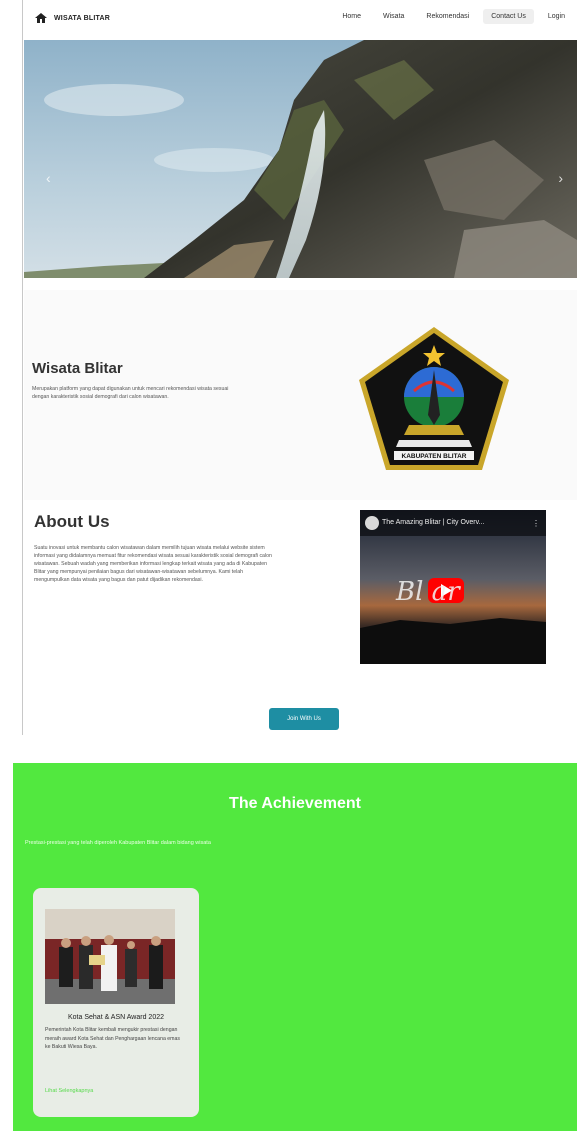  I want to click on nav-home: Home, so click(351, 16).